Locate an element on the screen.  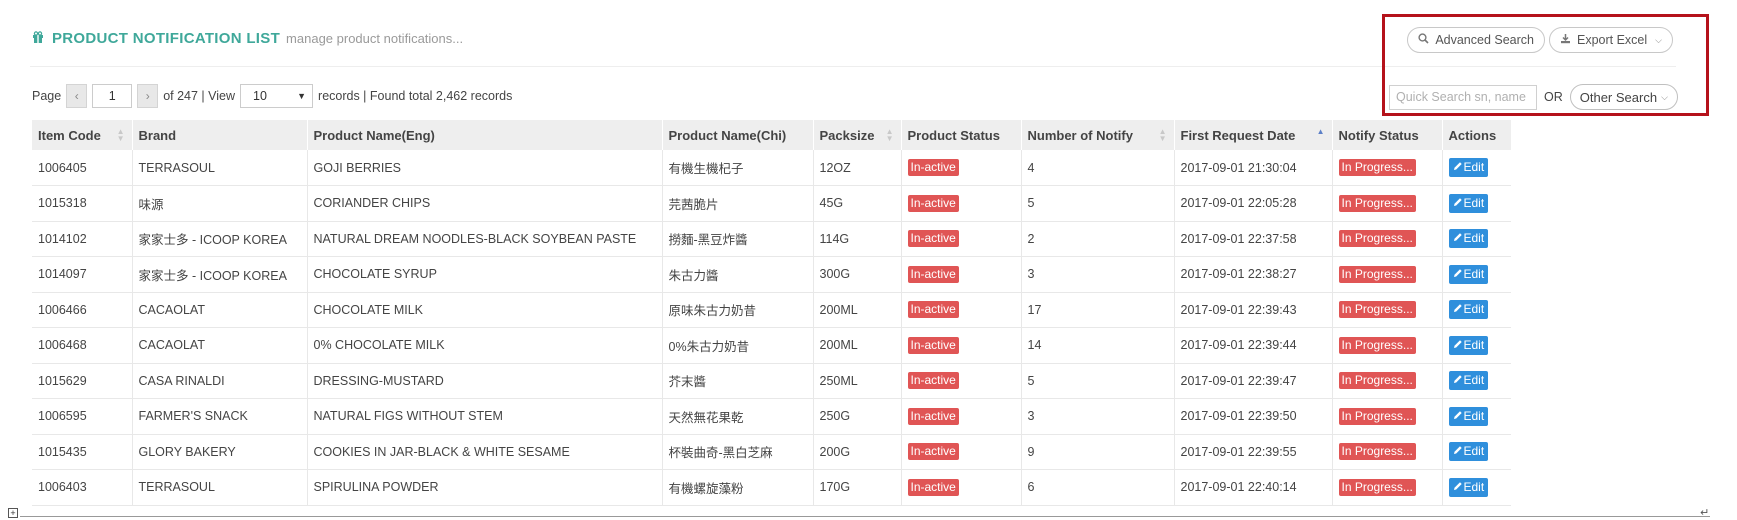
cell-brand: 家家士多 - ICOOP KOREA is located at coordinates (220, 239).